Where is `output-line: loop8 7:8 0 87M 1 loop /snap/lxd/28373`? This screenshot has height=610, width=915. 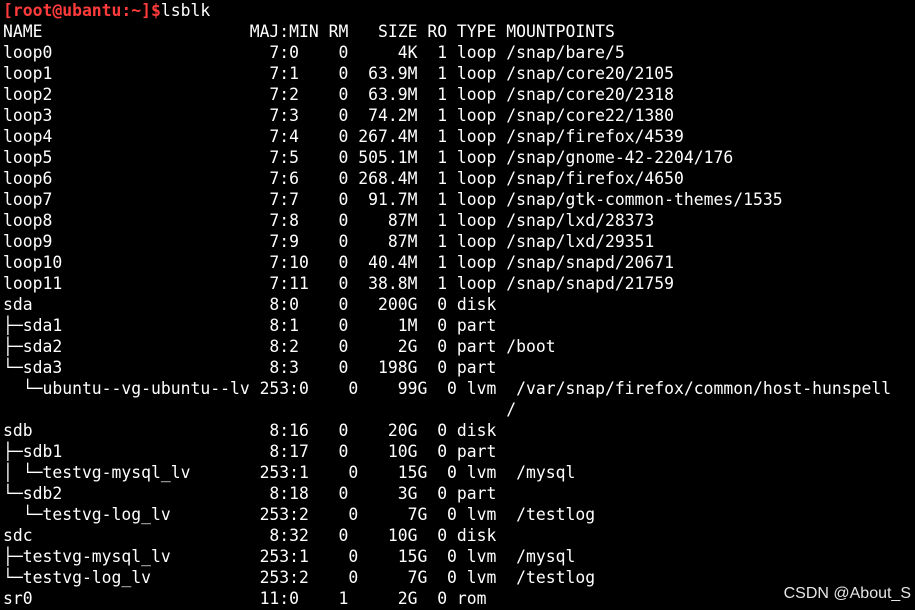
output-line: loop8 7:8 0 87M 1 loop /snap/lxd/28373 is located at coordinates (329, 220).